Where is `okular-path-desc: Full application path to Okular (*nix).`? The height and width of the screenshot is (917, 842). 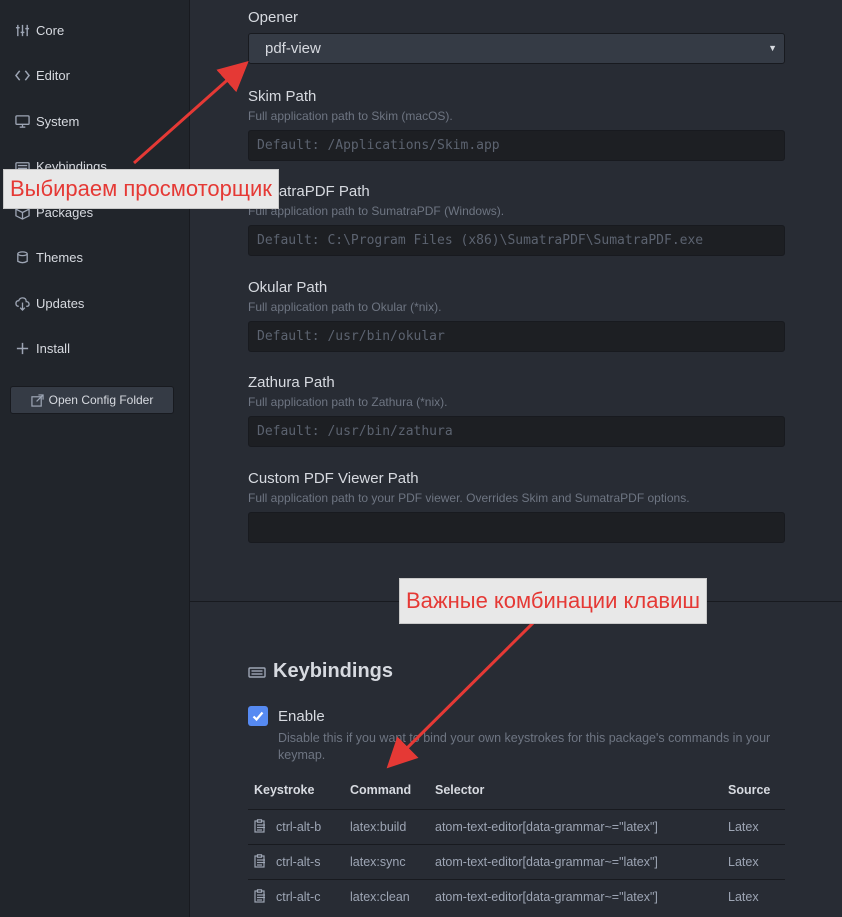 okular-path-desc: Full application path to Okular (*nix). is located at coordinates (345, 307).